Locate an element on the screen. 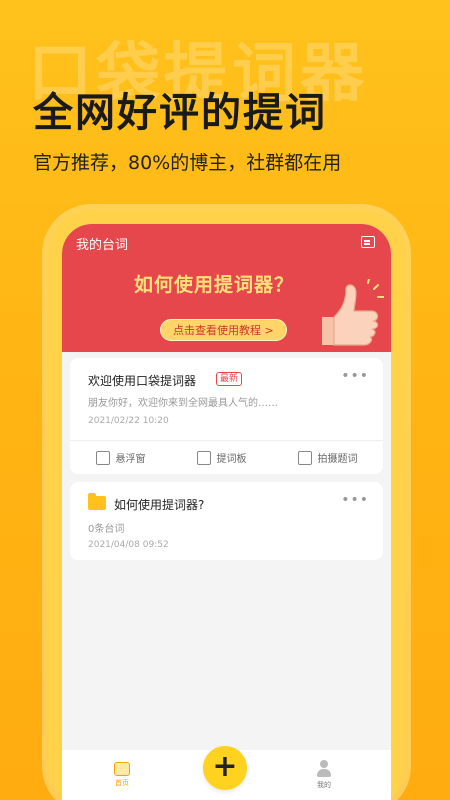 This screenshot has height=800, width=450. nav-me: 我的 is located at coordinates (324, 775).